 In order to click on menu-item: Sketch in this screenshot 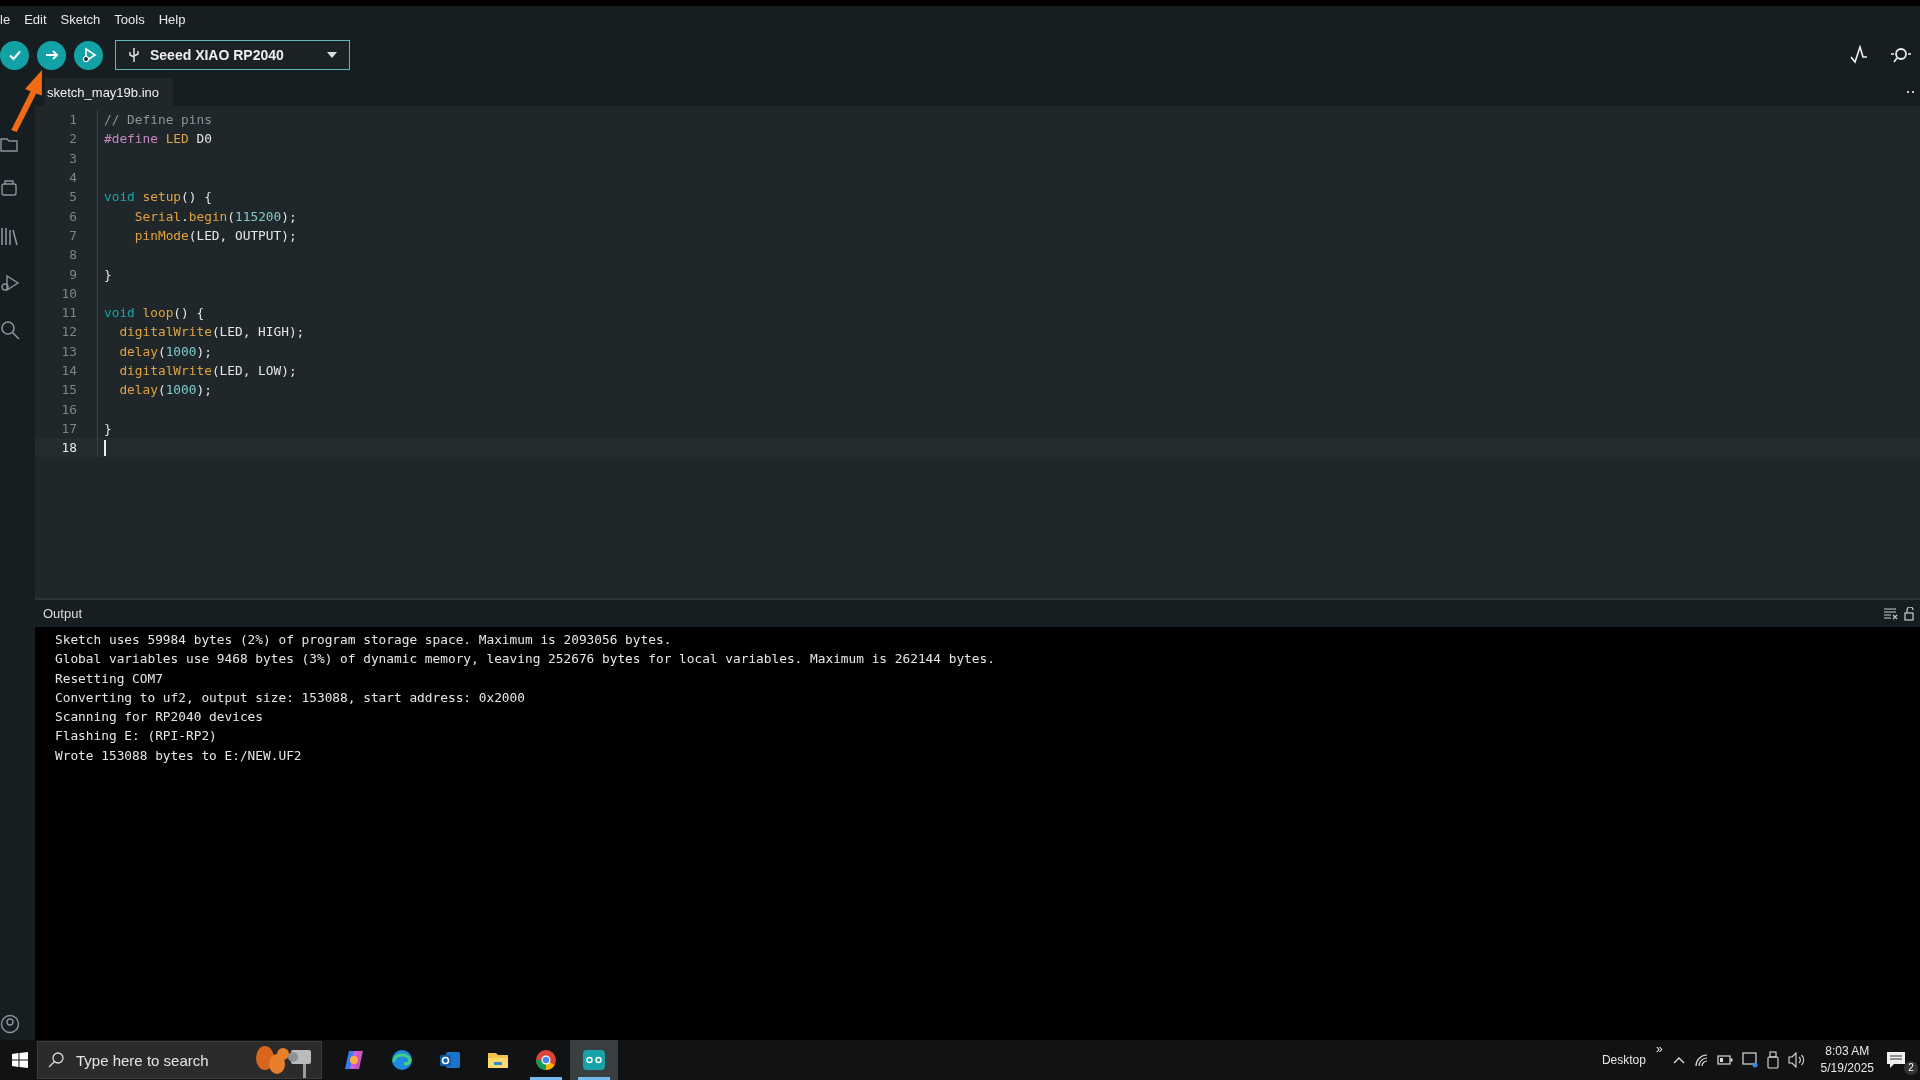, I will do `click(80, 19)`.